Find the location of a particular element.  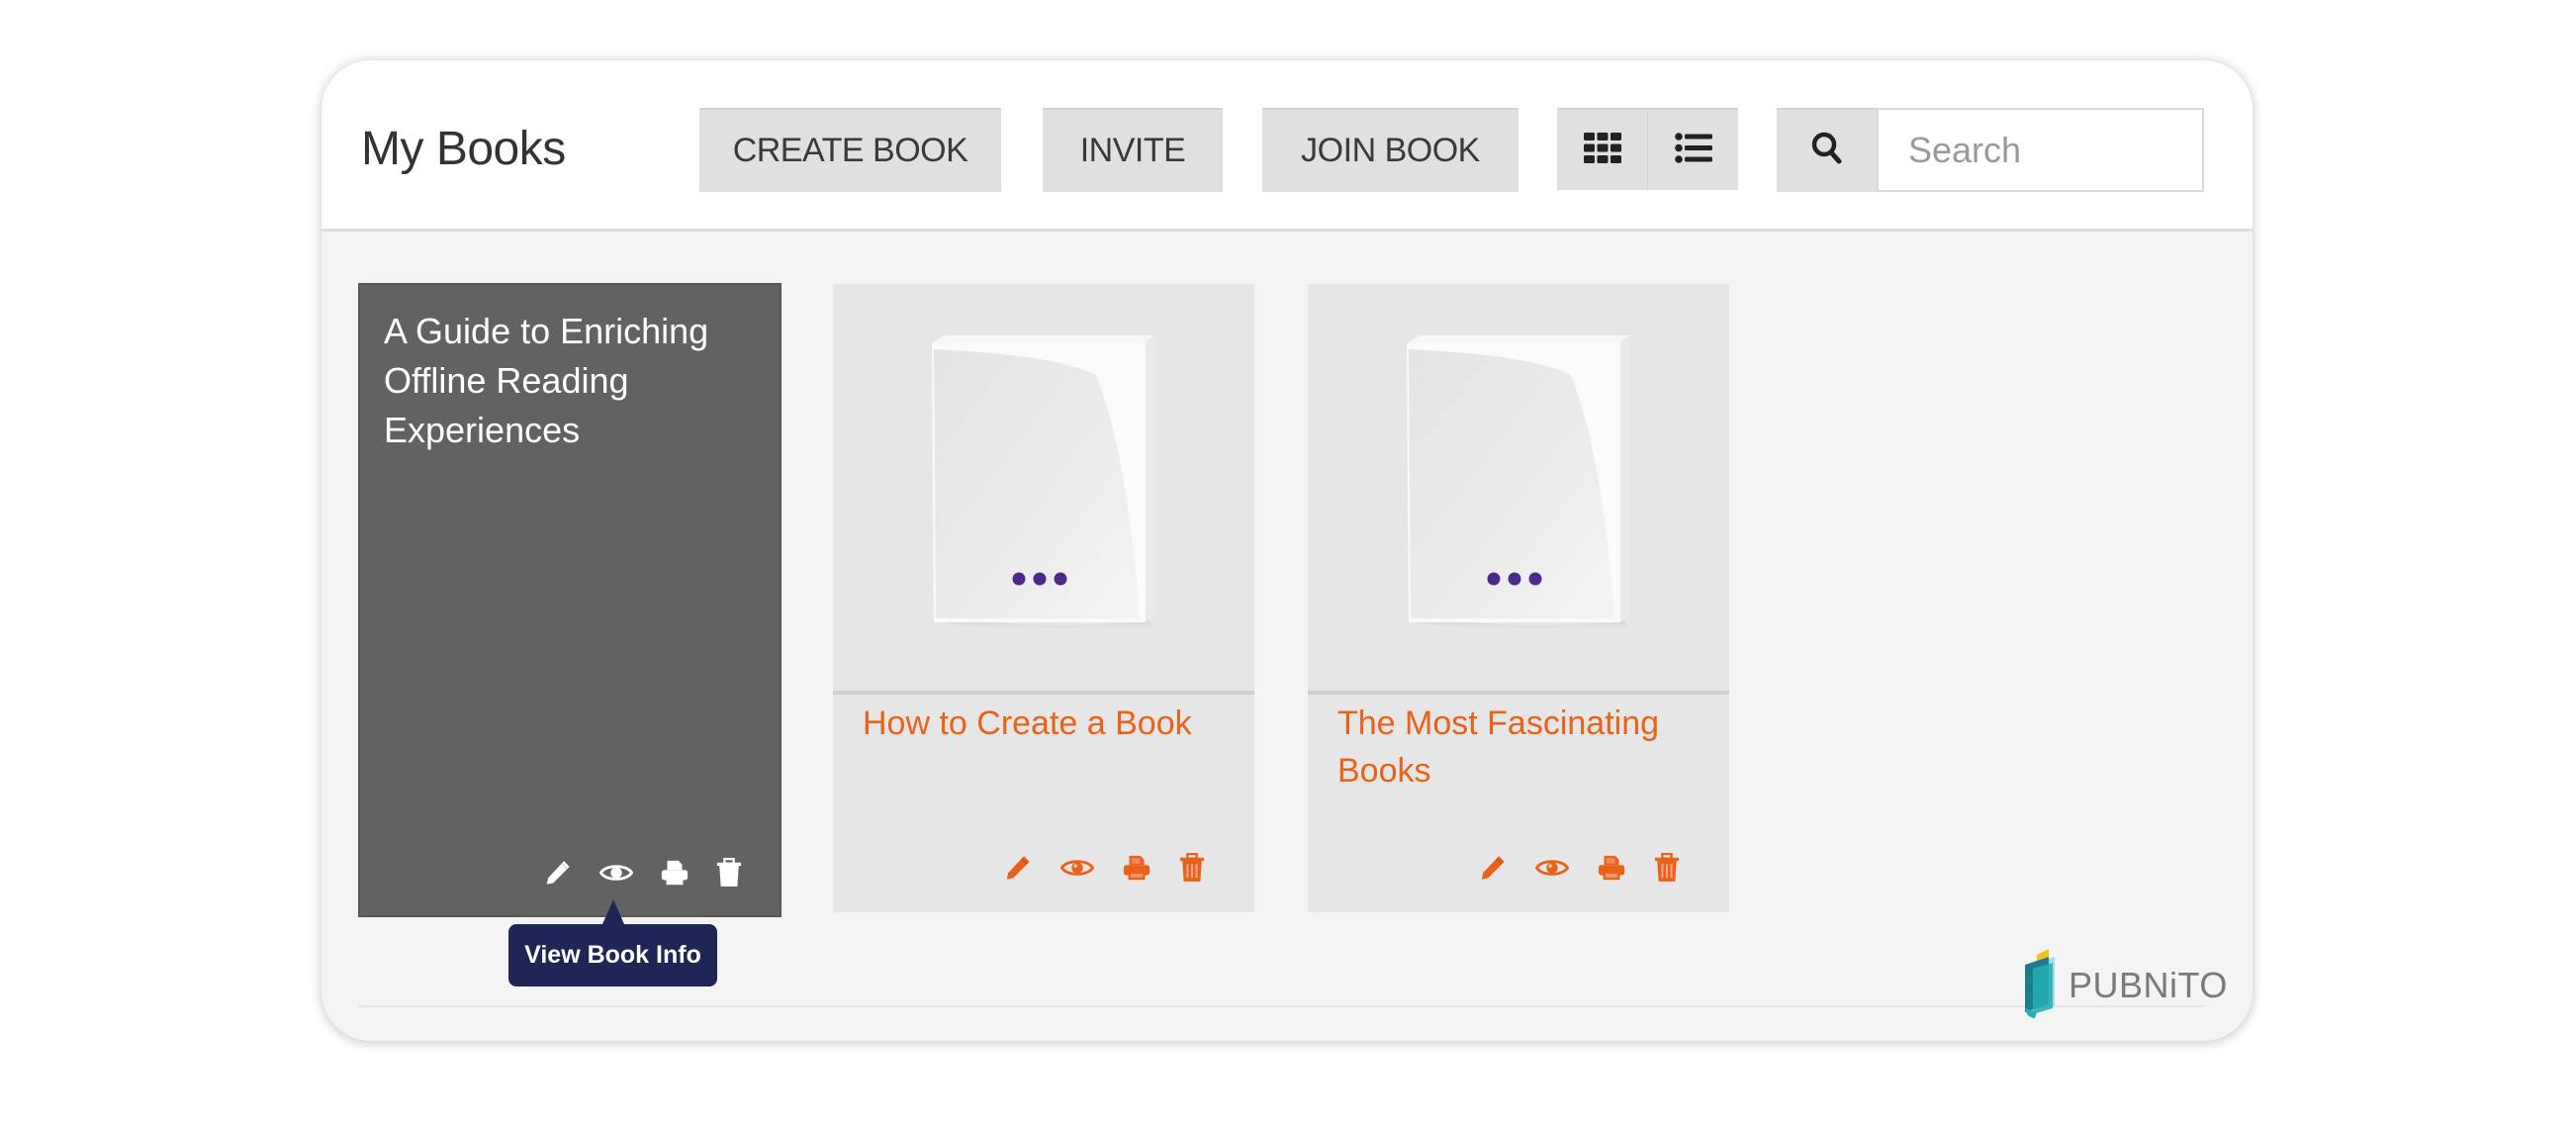

grid-icon is located at coordinates (1602, 150).